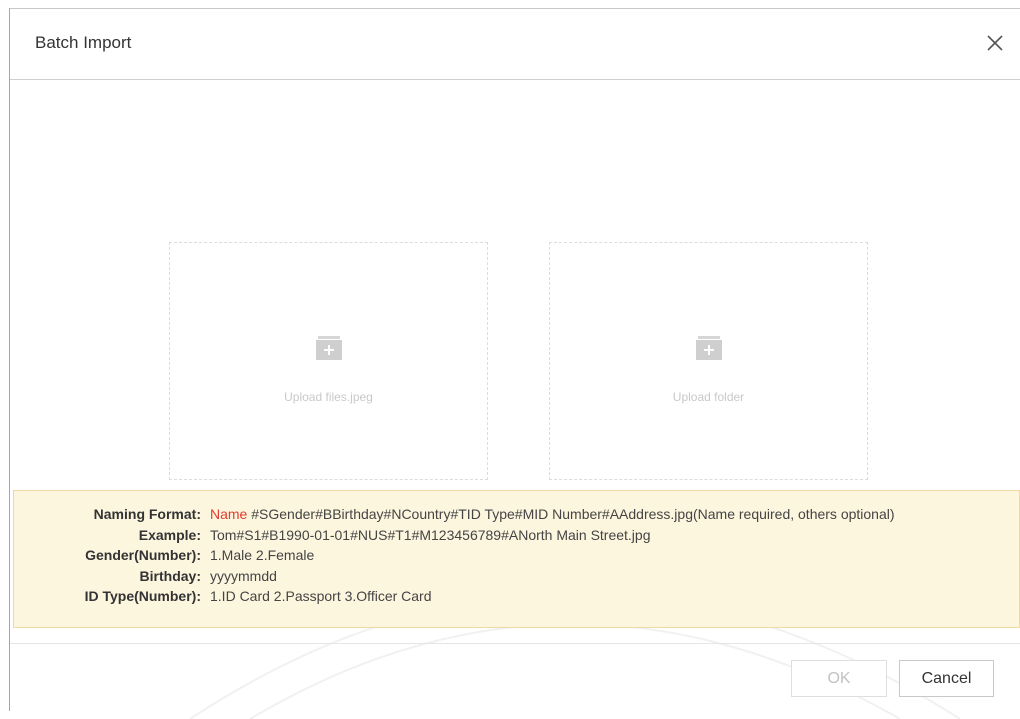  I want to click on gender-key: Gender(Number):, so click(143, 555).